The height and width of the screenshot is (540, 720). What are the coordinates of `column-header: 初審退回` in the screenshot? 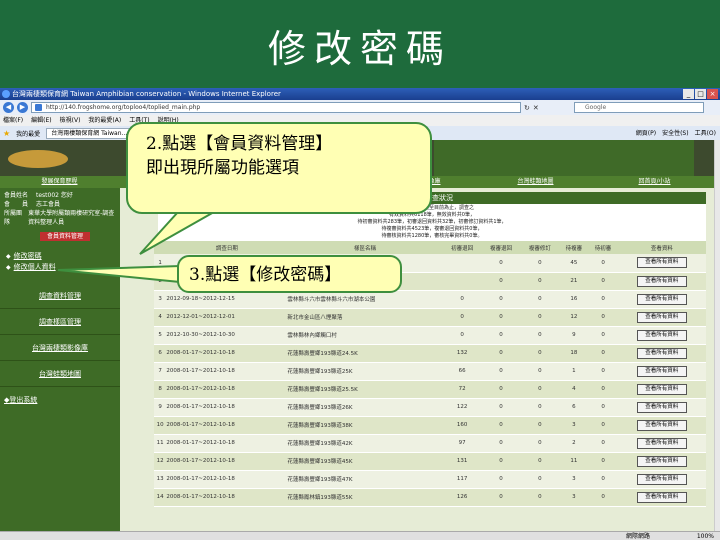 It's located at (462, 247).